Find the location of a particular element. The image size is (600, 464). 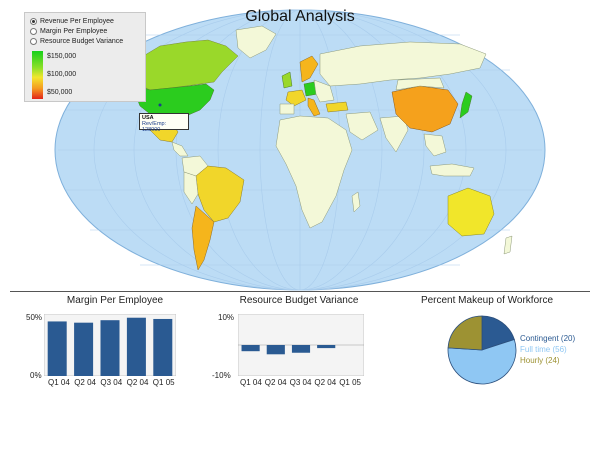

chart-title-workforce: Percent Makeup of Workforce is located at coordinates (487, 300).